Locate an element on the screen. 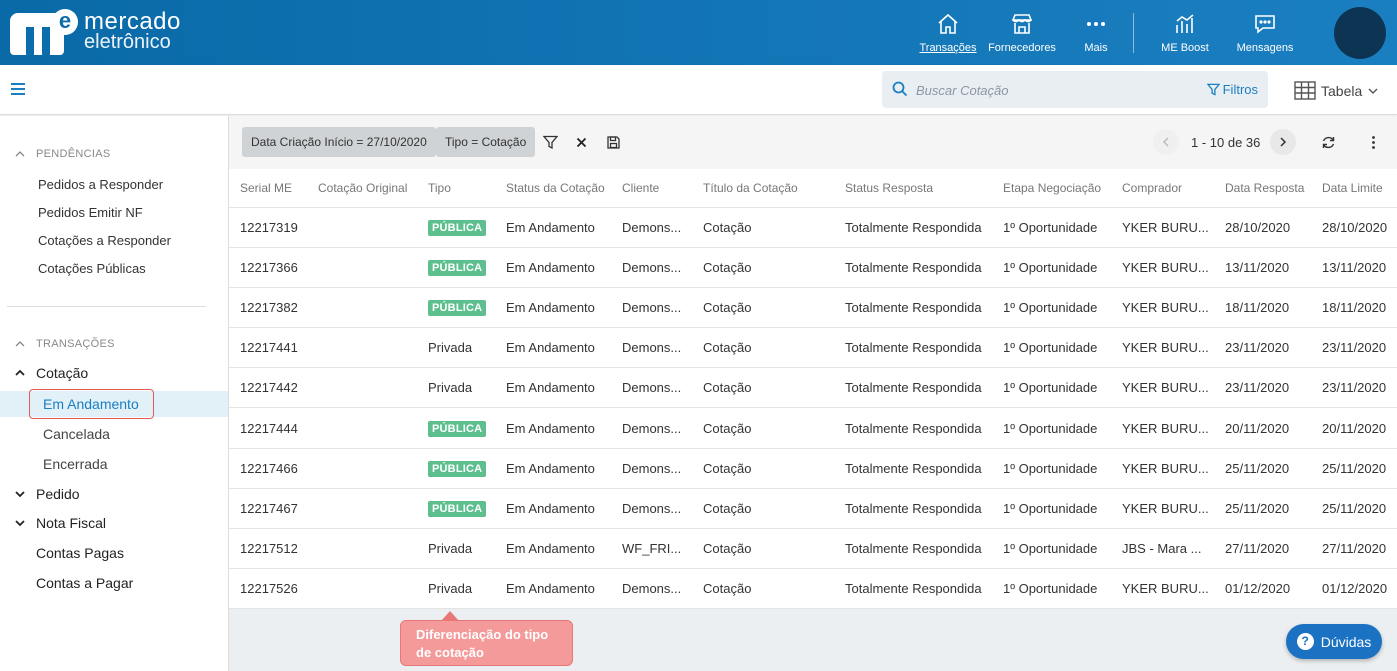 Image resolution: width=1397 pixels, height=671 pixels. mercado-eletronico-logo: e mercado eletrônico is located at coordinates (95, 32).